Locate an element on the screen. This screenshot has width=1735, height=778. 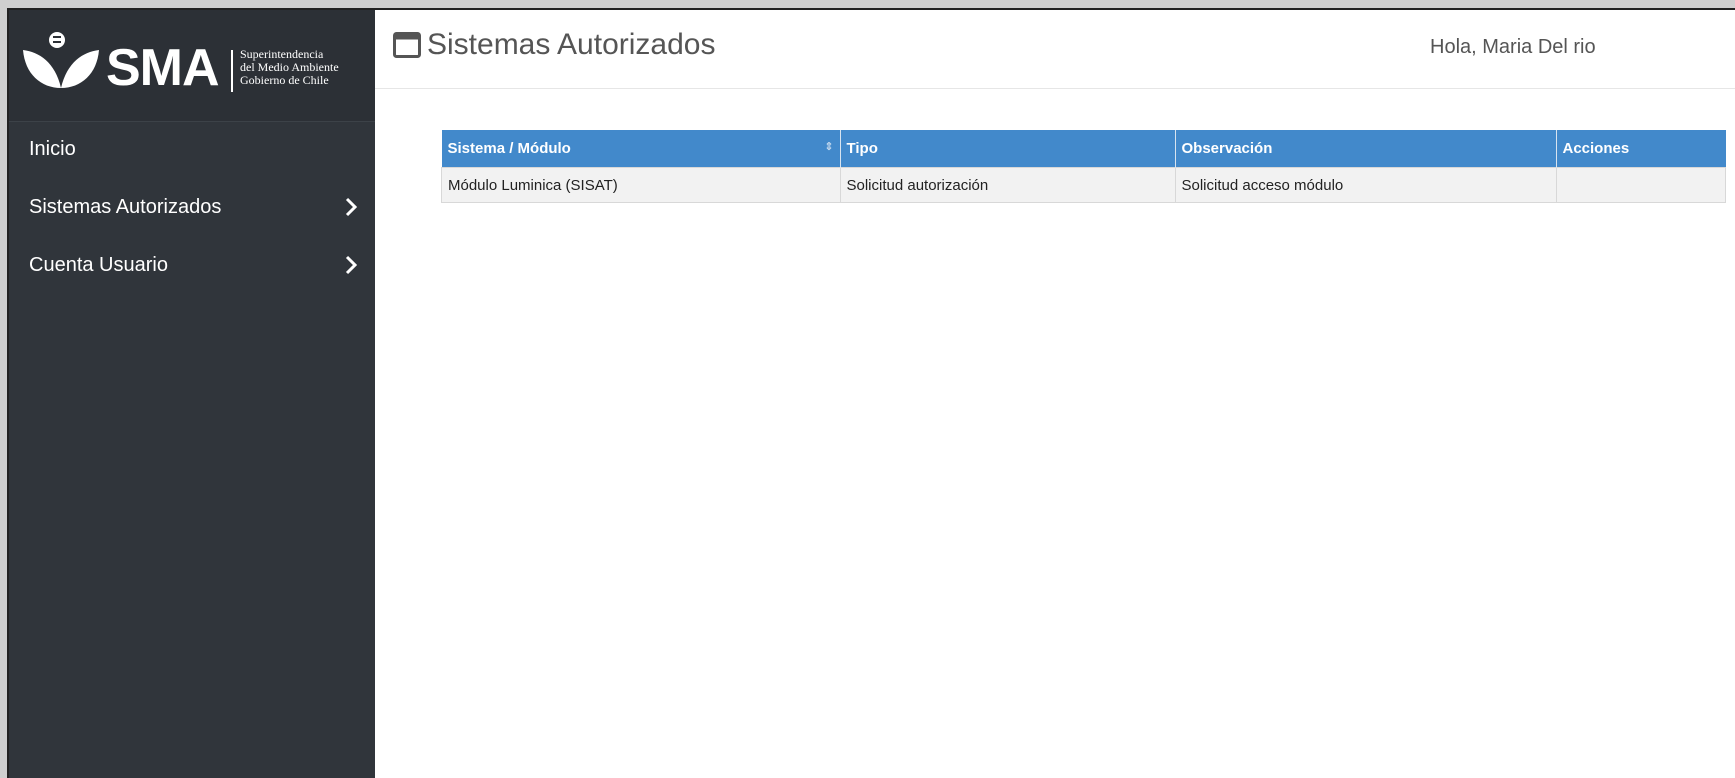
logo-divider is located at coordinates (232, 71).